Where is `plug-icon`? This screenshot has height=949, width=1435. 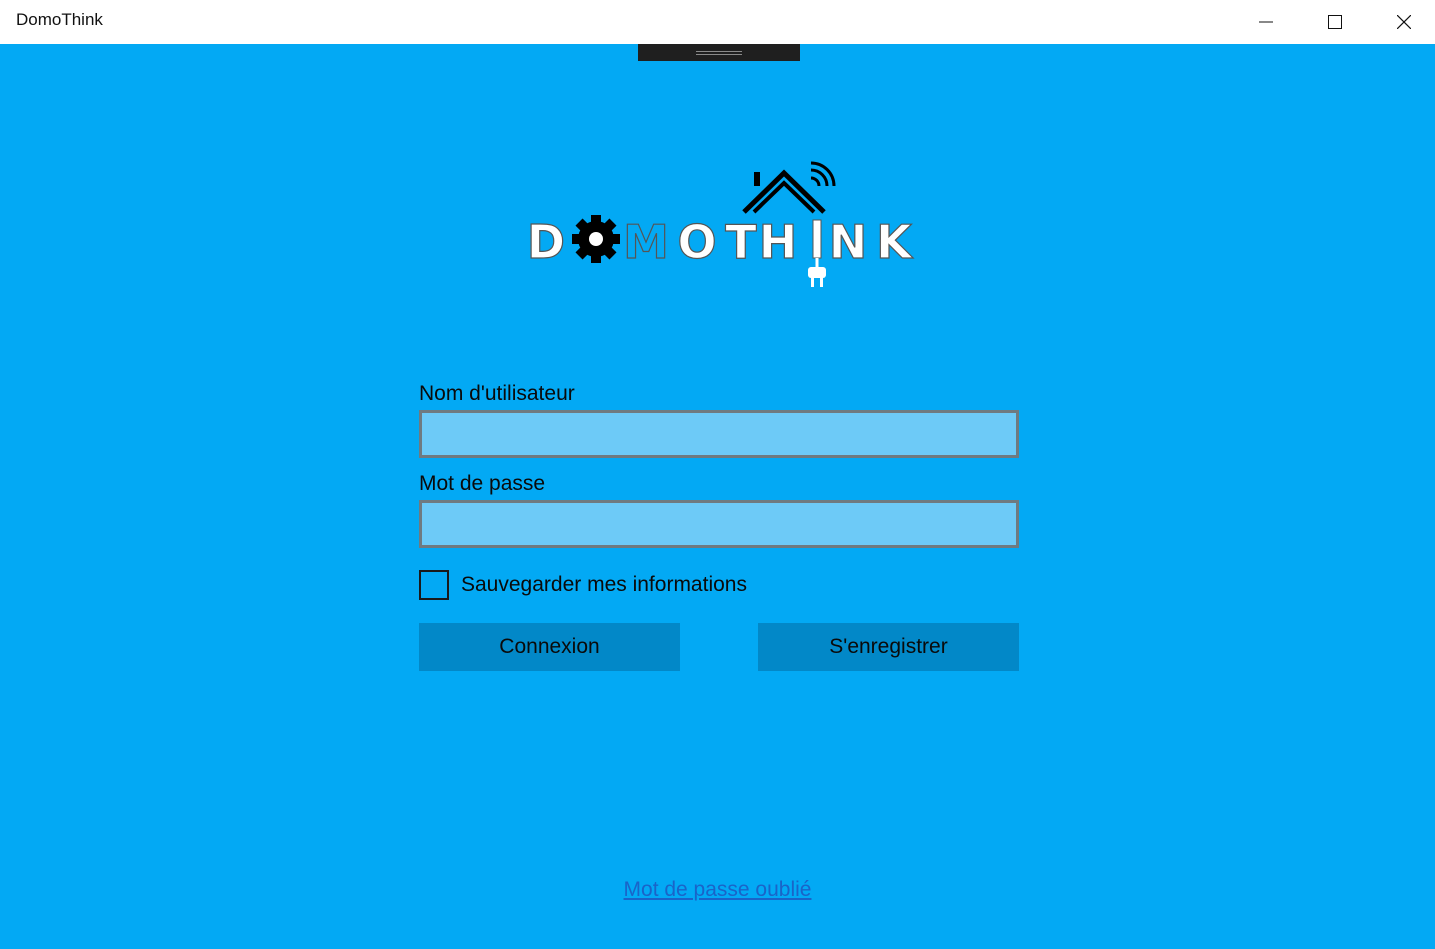
plug-icon is located at coordinates (817, 253).